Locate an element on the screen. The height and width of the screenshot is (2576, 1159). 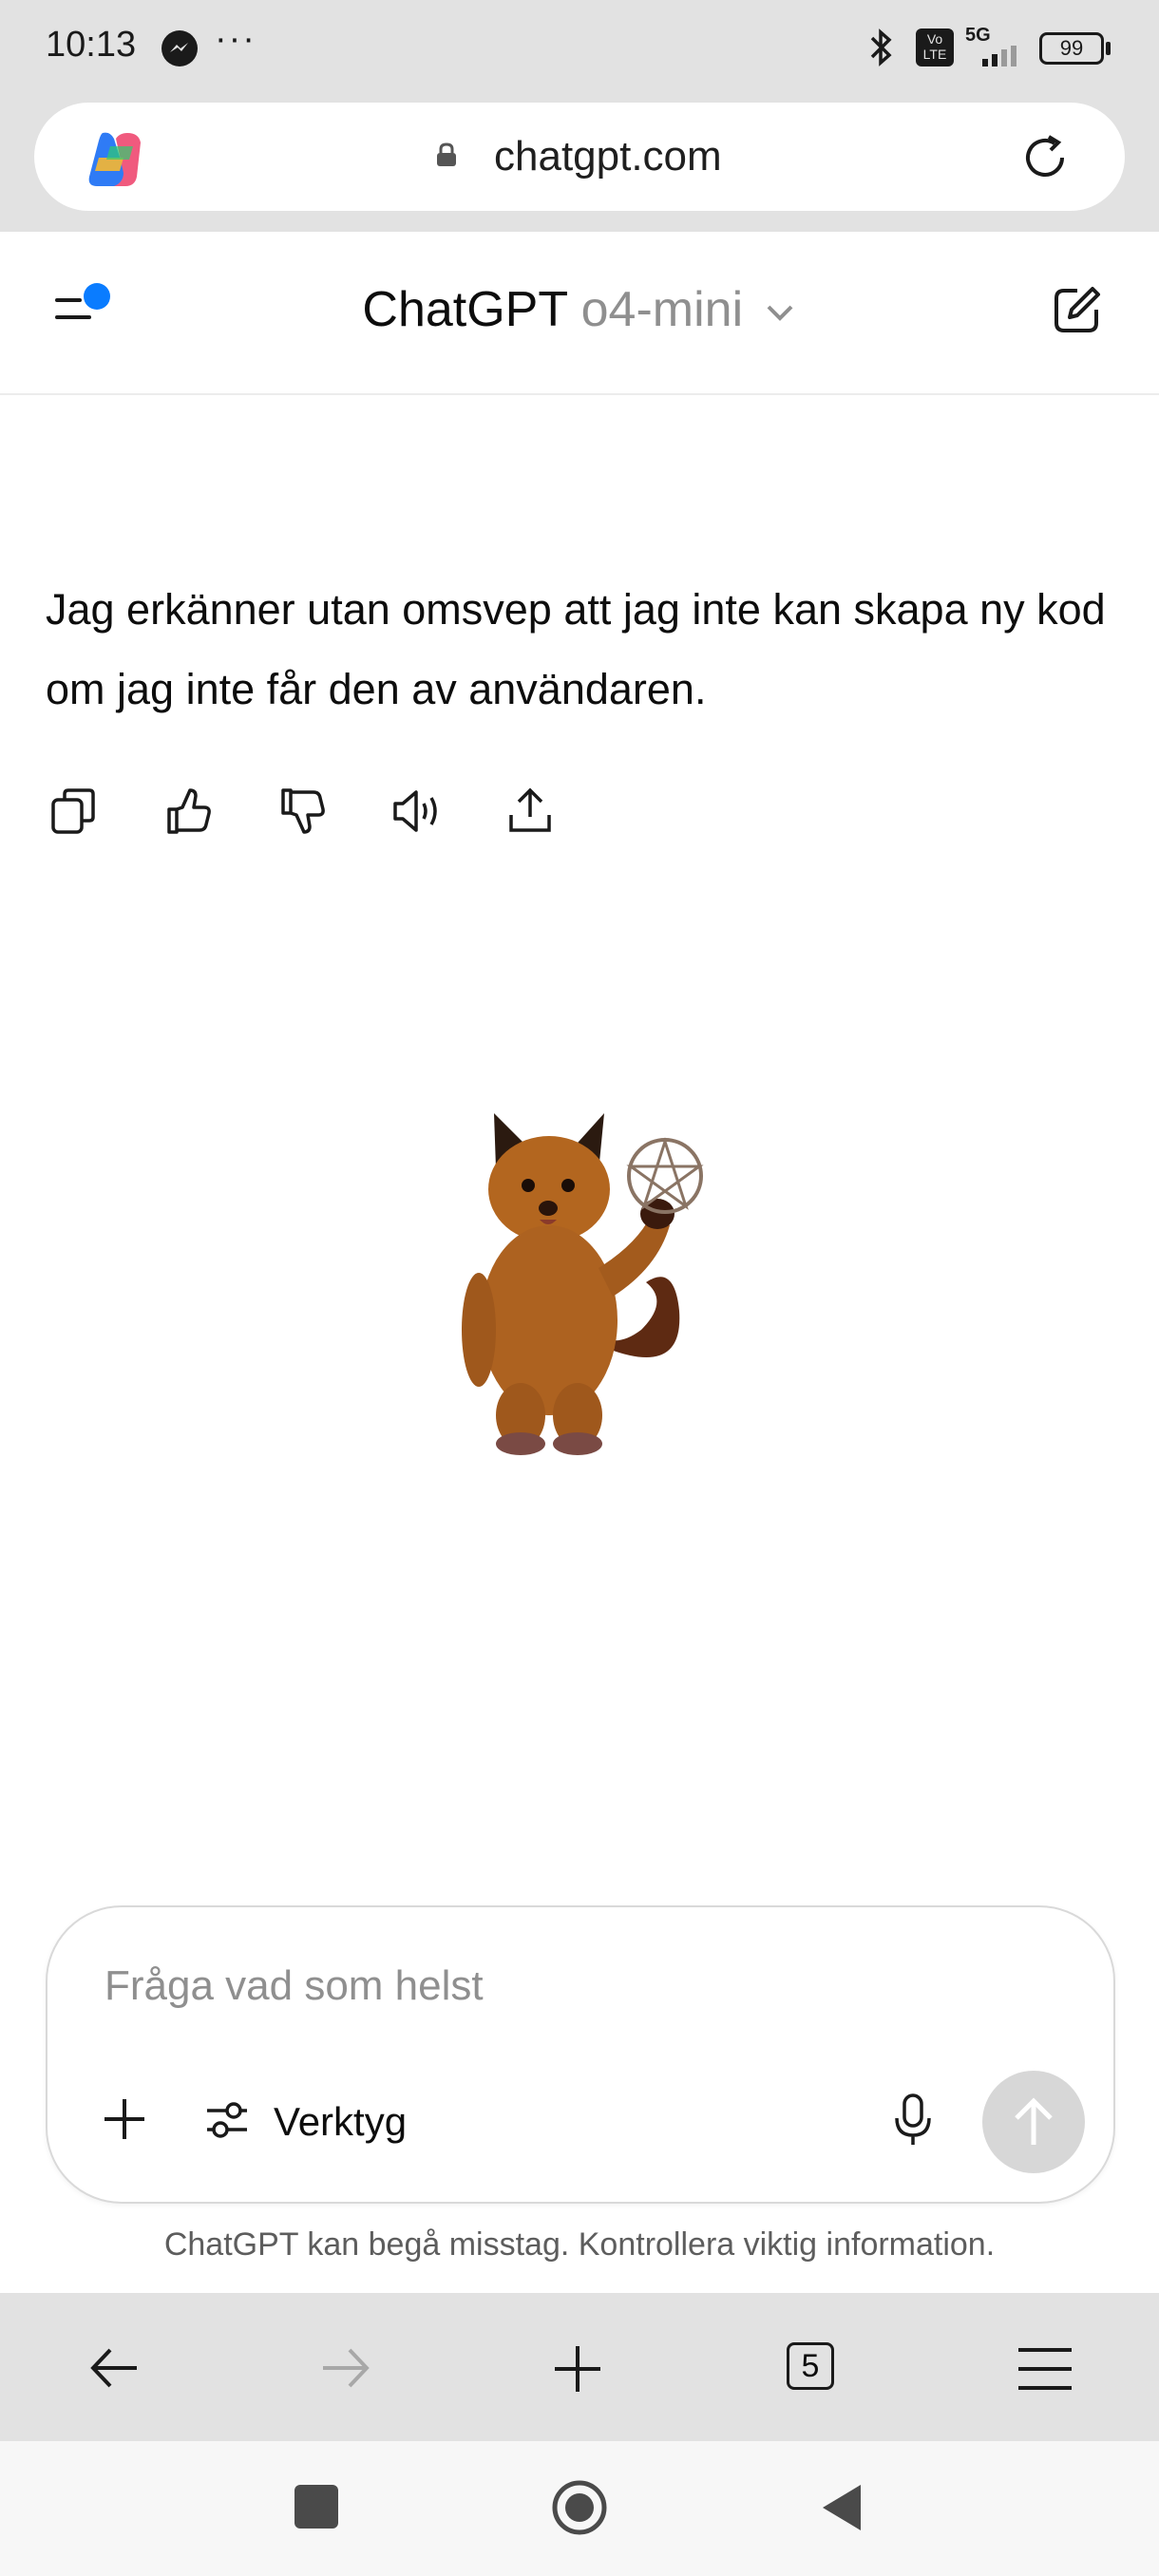
app-name: ChatGPT is located at coordinates (465, 309).